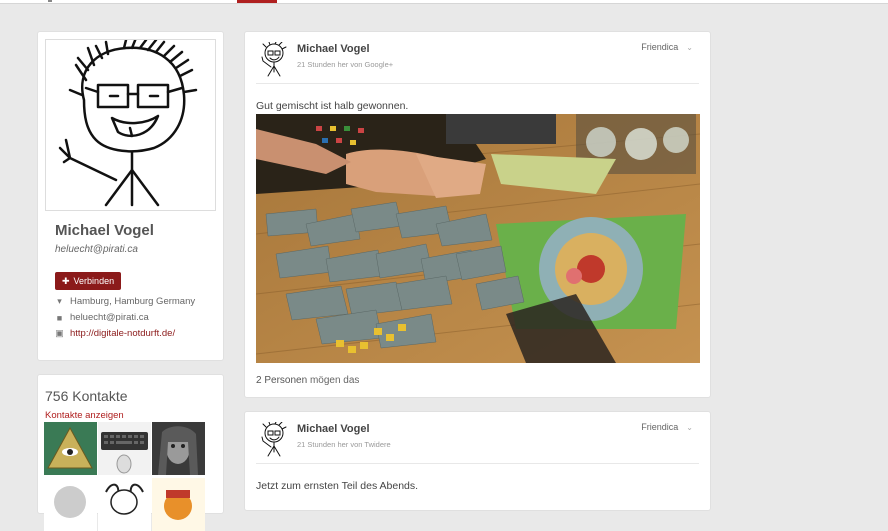  Describe the element at coordinates (332, 106) in the screenshot. I see `post-text: Gut gemischt ist halb gewonnen.` at that location.